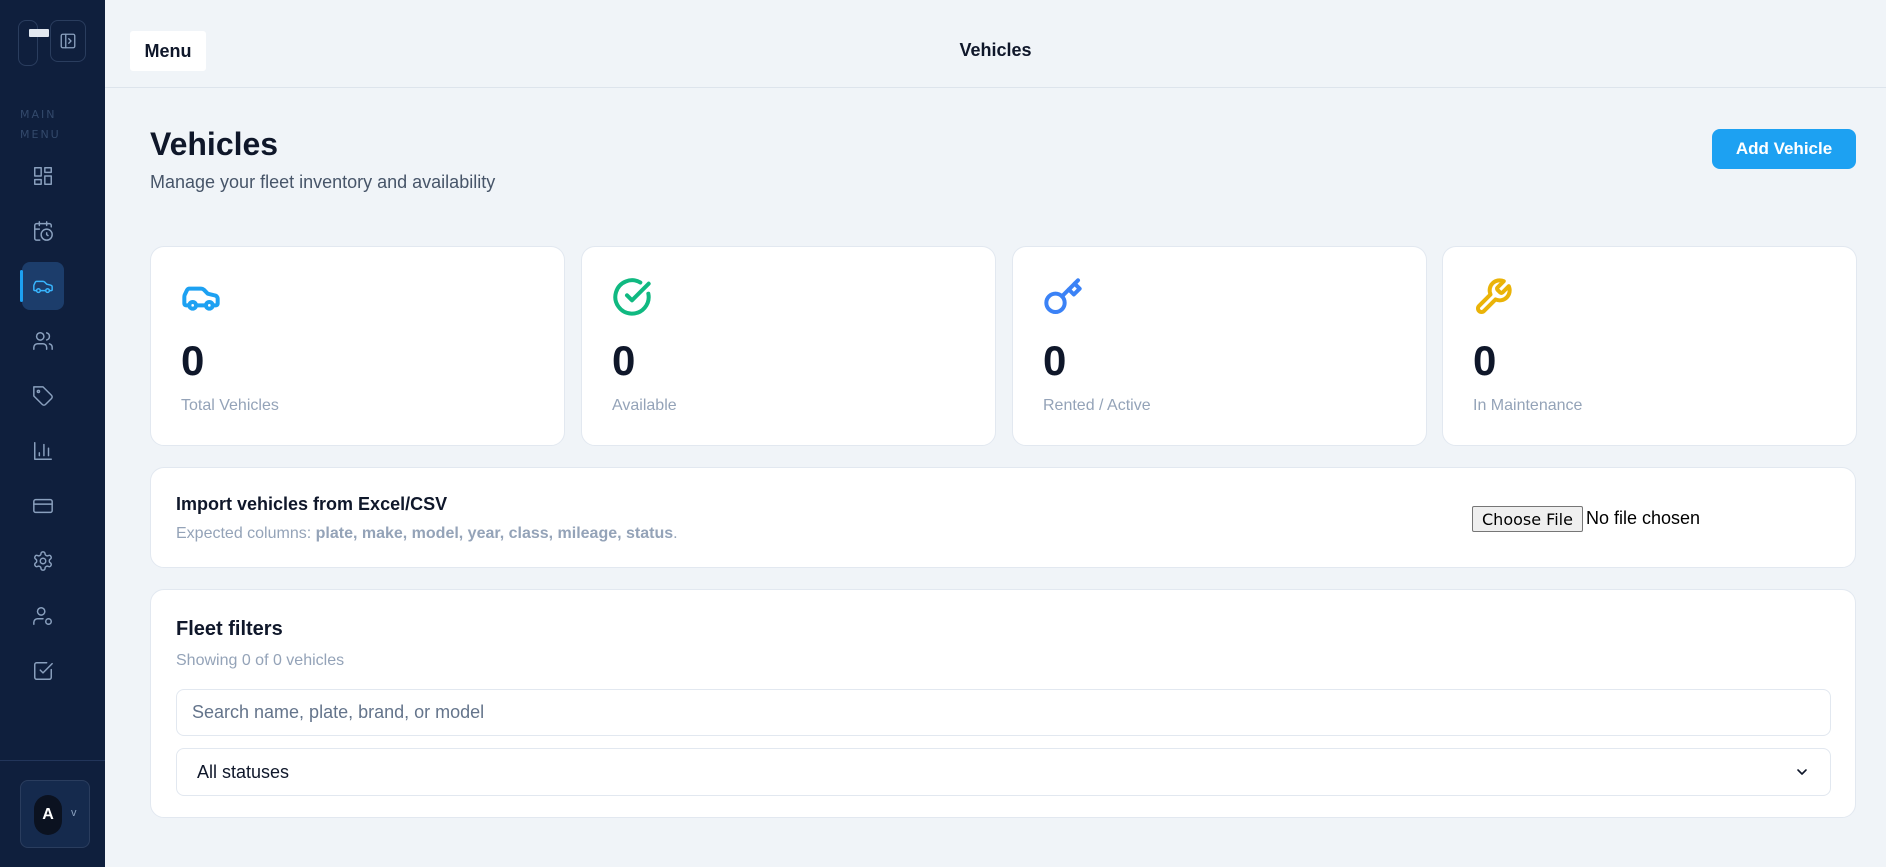 The image size is (1886, 867). Describe the element at coordinates (1802, 772) in the screenshot. I see `chevron-down-icon` at that location.